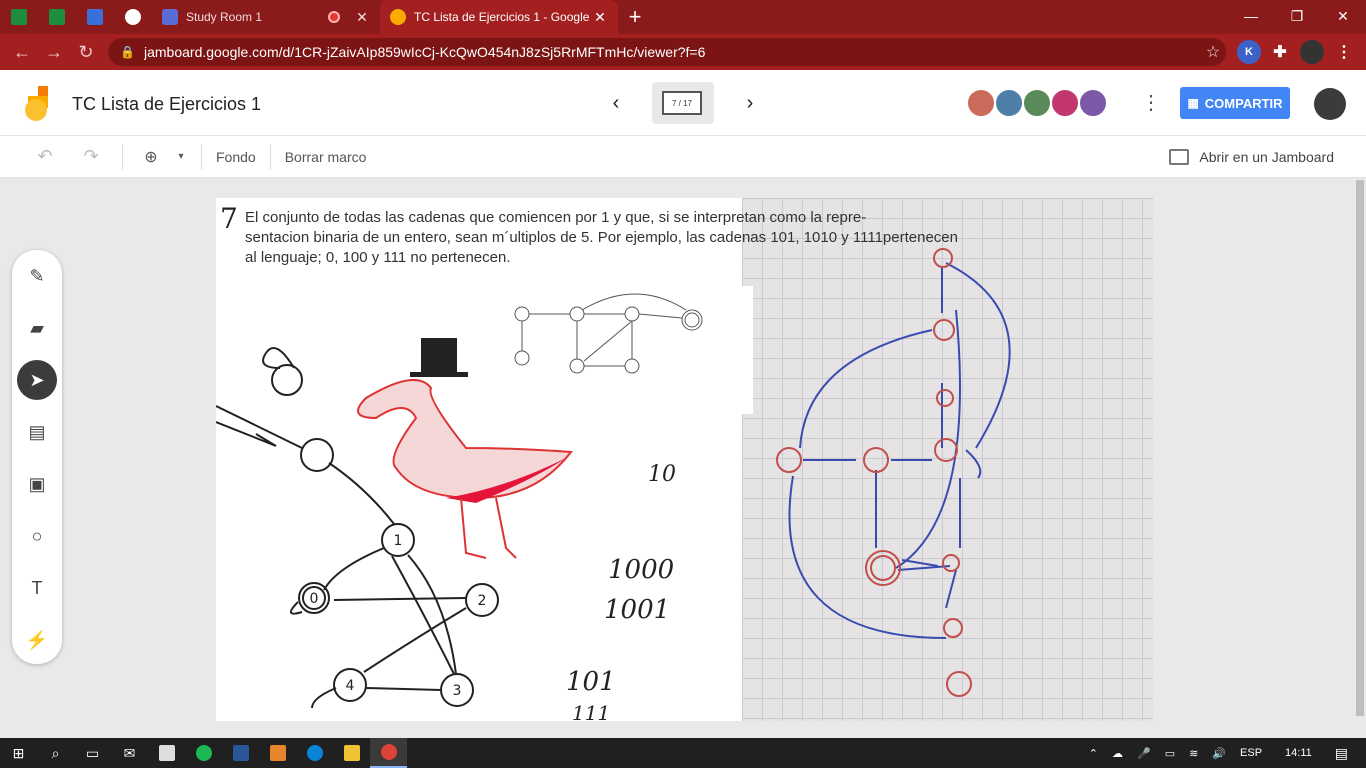 This screenshot has height=768, width=1366. What do you see at coordinates (499, 17) in the screenshot?
I see `tab-jamboard: TC Lista de Ejercicios 1 - Google J ✕` at bounding box center [499, 17].